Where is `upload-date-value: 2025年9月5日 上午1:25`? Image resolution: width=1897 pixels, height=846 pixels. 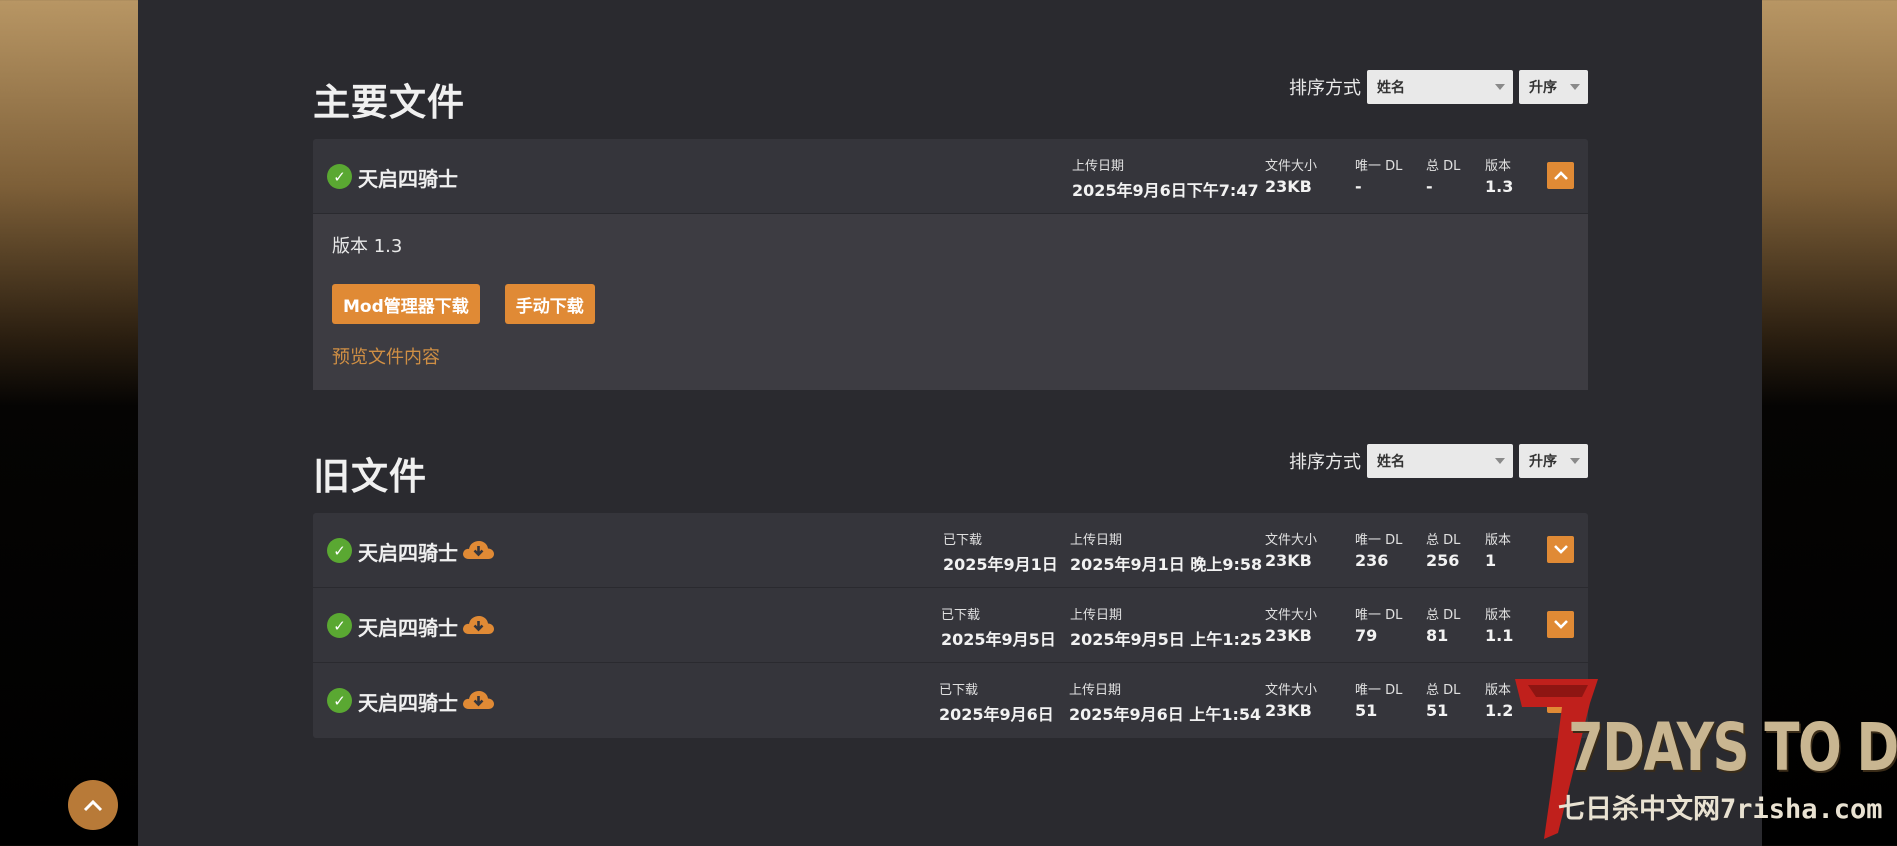 upload-date-value: 2025年9月5日 上午1:25 is located at coordinates (1166, 639).